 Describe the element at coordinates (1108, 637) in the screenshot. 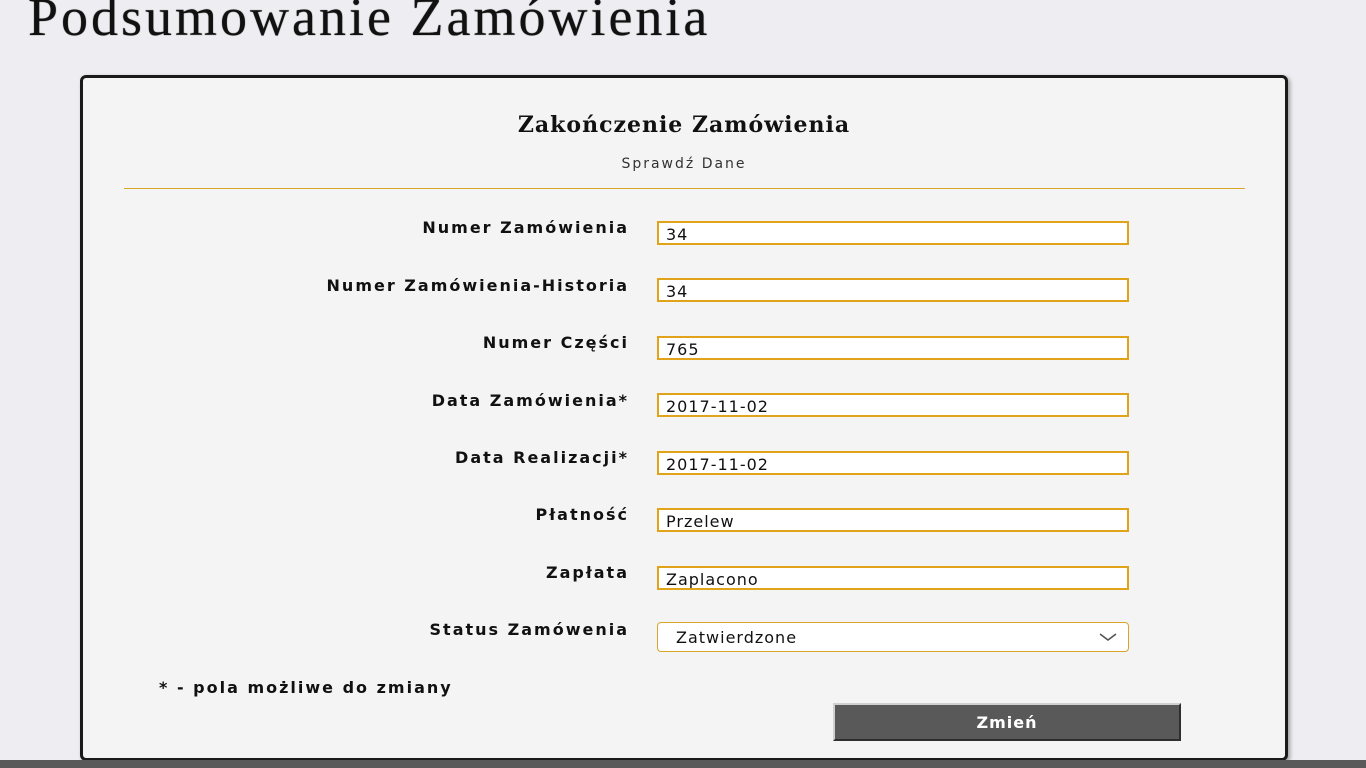

I see `chevron-down-icon` at that location.